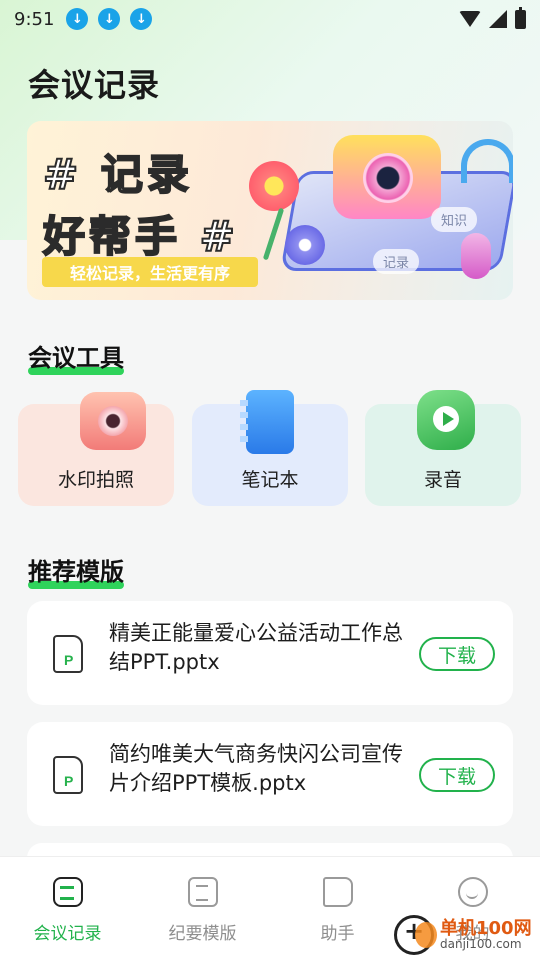 The image size is (540, 960). Describe the element at coordinates (274, 186) in the screenshot. I see `flower-illustration` at that location.